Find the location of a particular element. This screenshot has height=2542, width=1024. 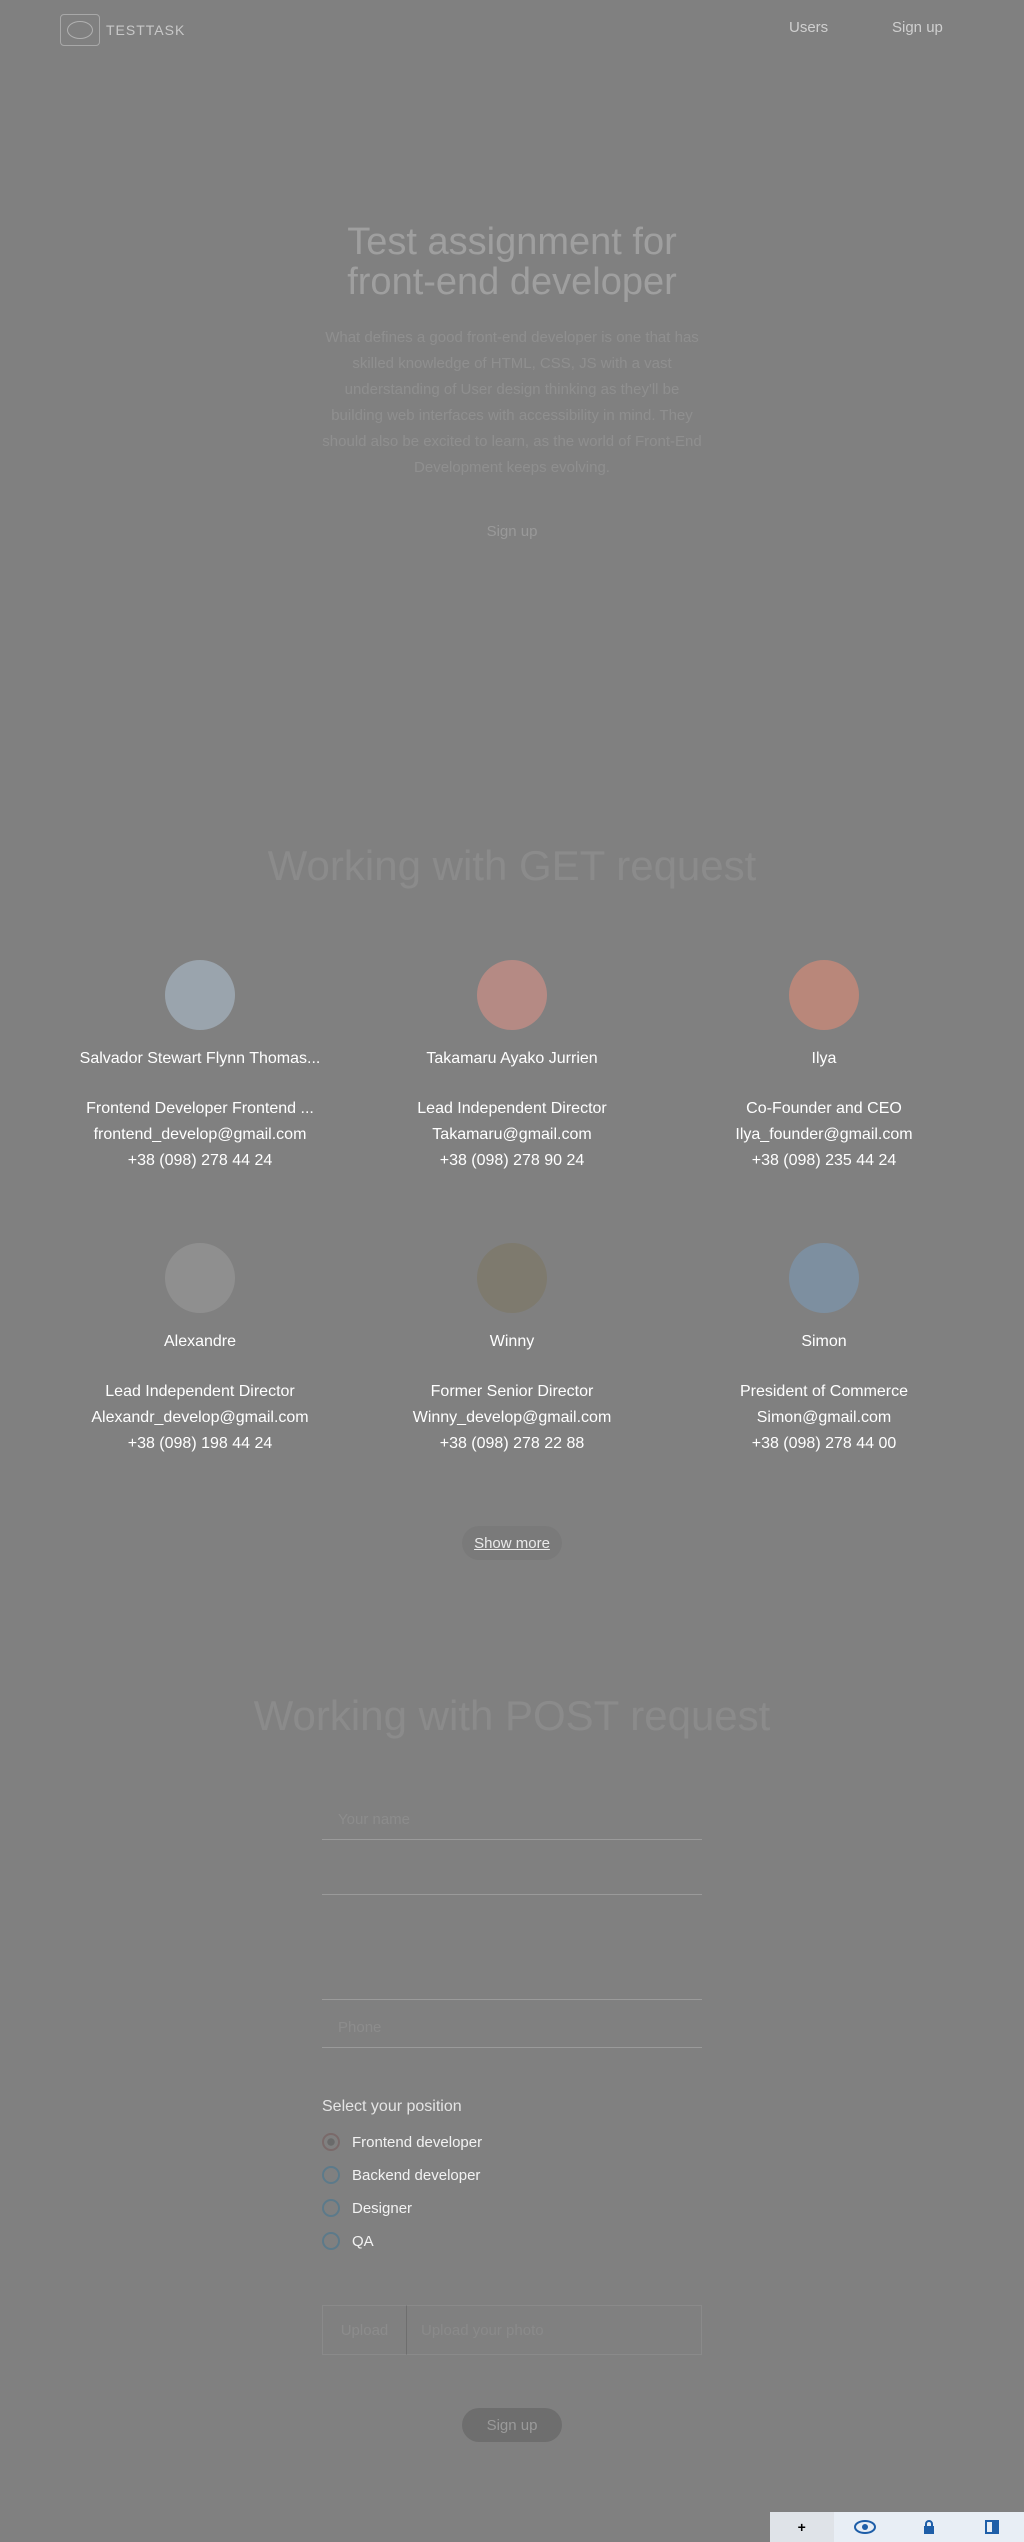

phone-input is located at coordinates (512, 2028).